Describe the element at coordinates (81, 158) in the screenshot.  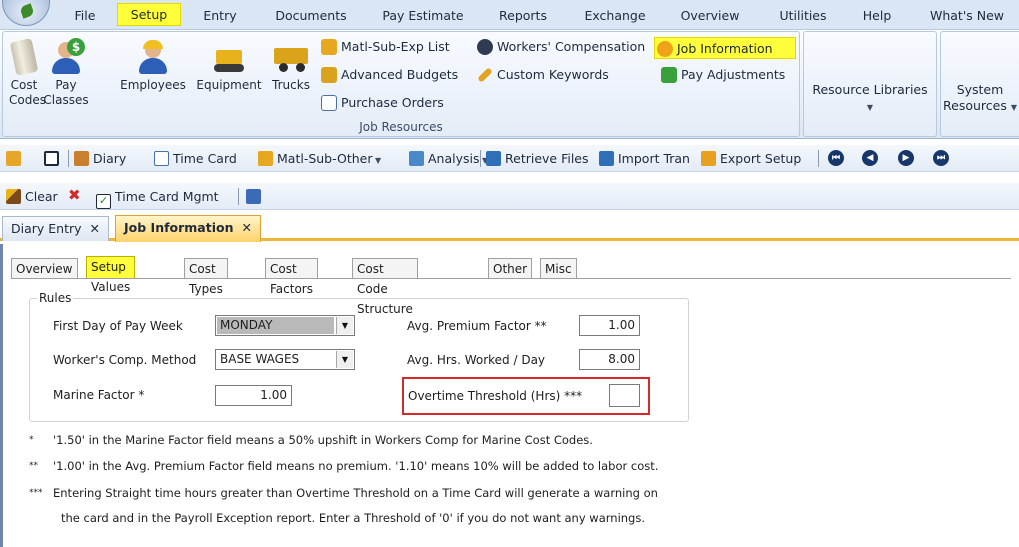
I see `diary-icon` at that location.